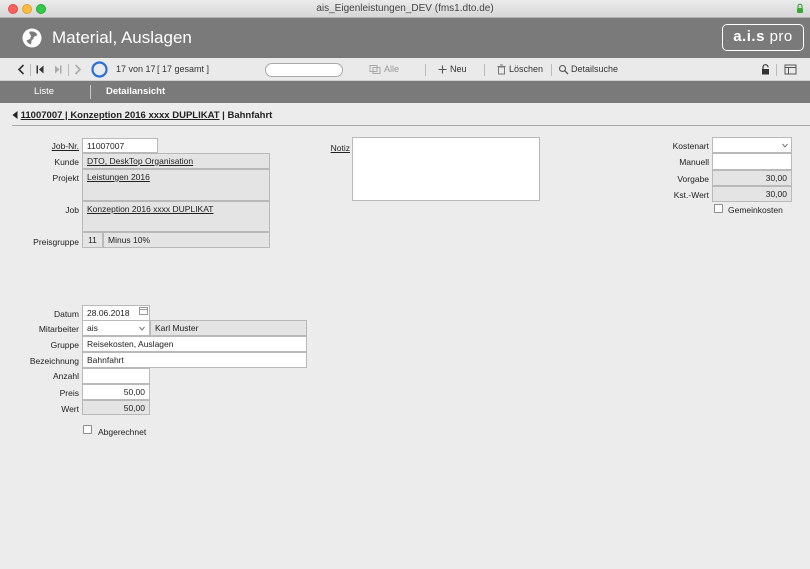 The height and width of the screenshot is (569, 810). I want to click on anzahl-field, so click(116, 376).